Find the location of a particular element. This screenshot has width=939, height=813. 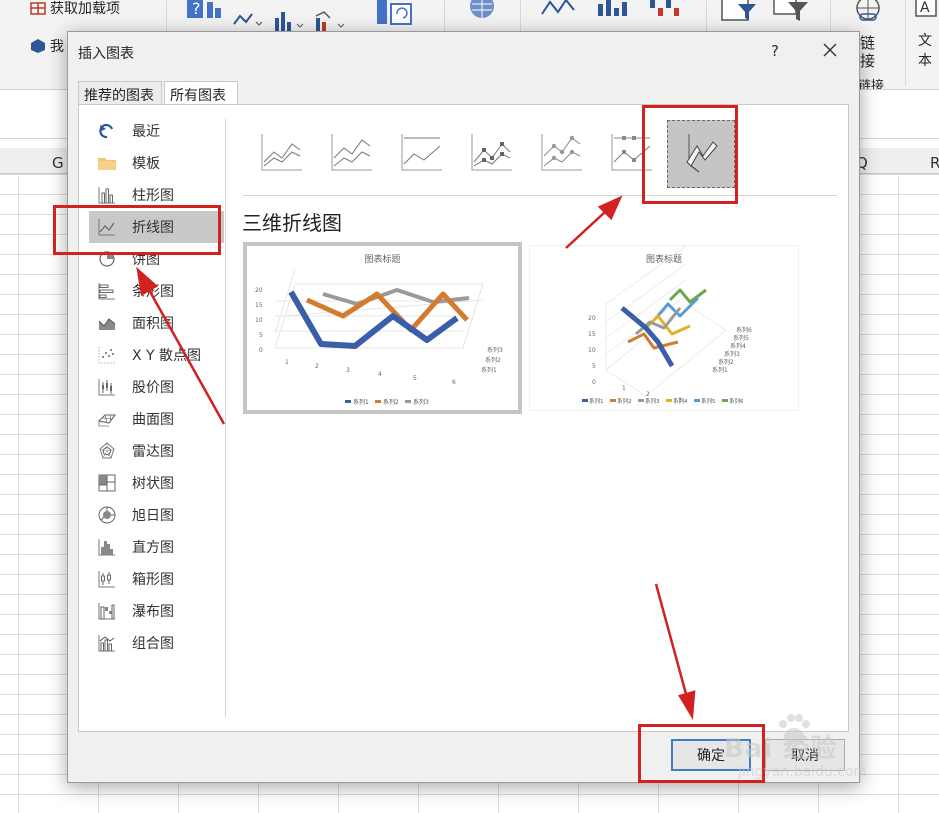

tab-all-charts: 所有图表 is located at coordinates (201, 93).